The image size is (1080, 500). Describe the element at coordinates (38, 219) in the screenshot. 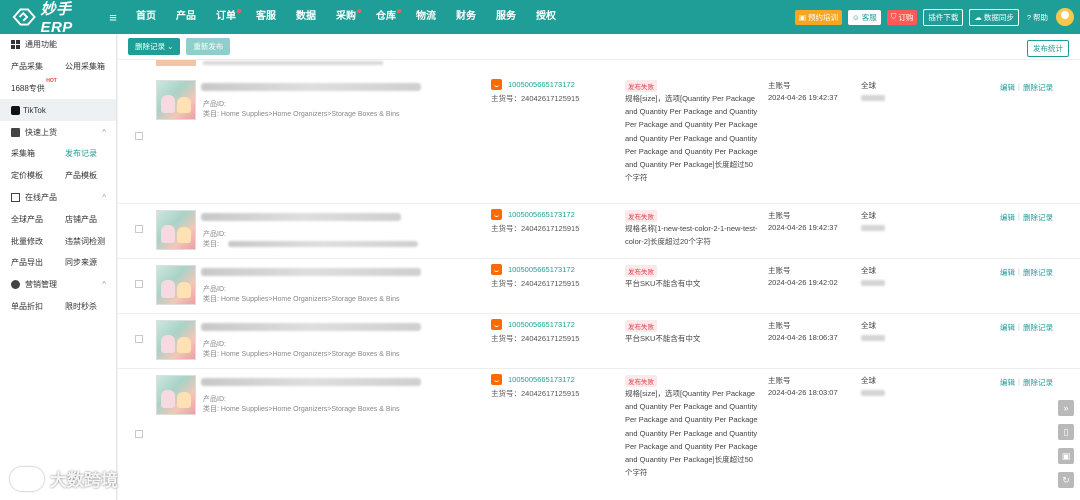

I see `sidebar-item-global-products: 全球产品` at that location.